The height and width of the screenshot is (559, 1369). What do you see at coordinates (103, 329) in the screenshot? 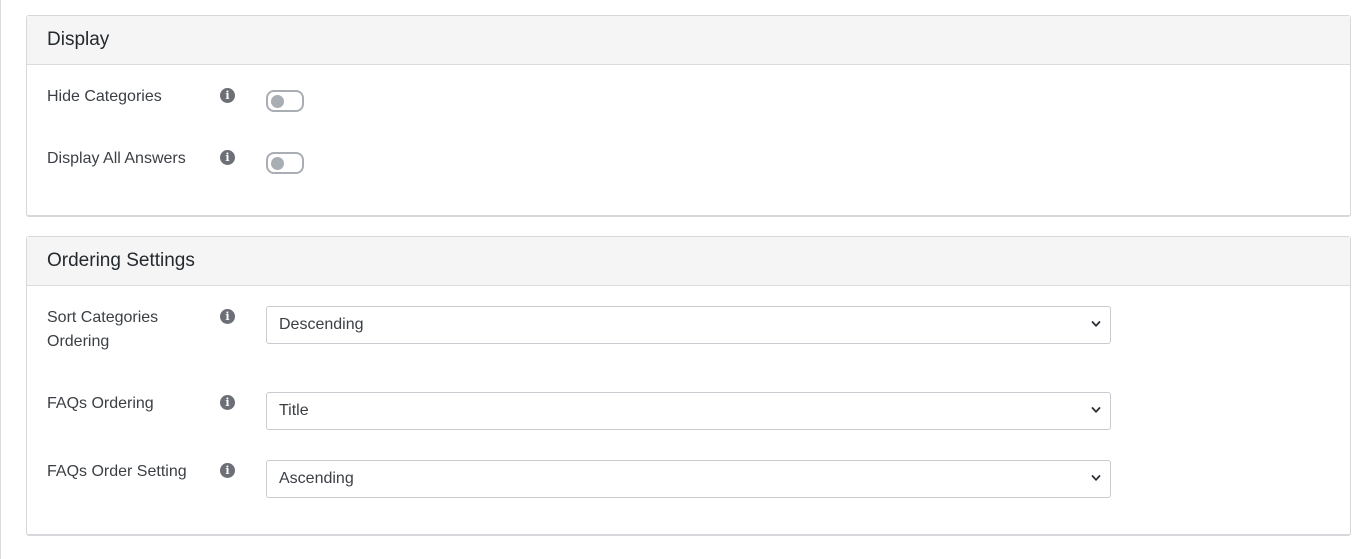
I see `sort-categories-ordering-label: Sort Categories Ordering` at bounding box center [103, 329].